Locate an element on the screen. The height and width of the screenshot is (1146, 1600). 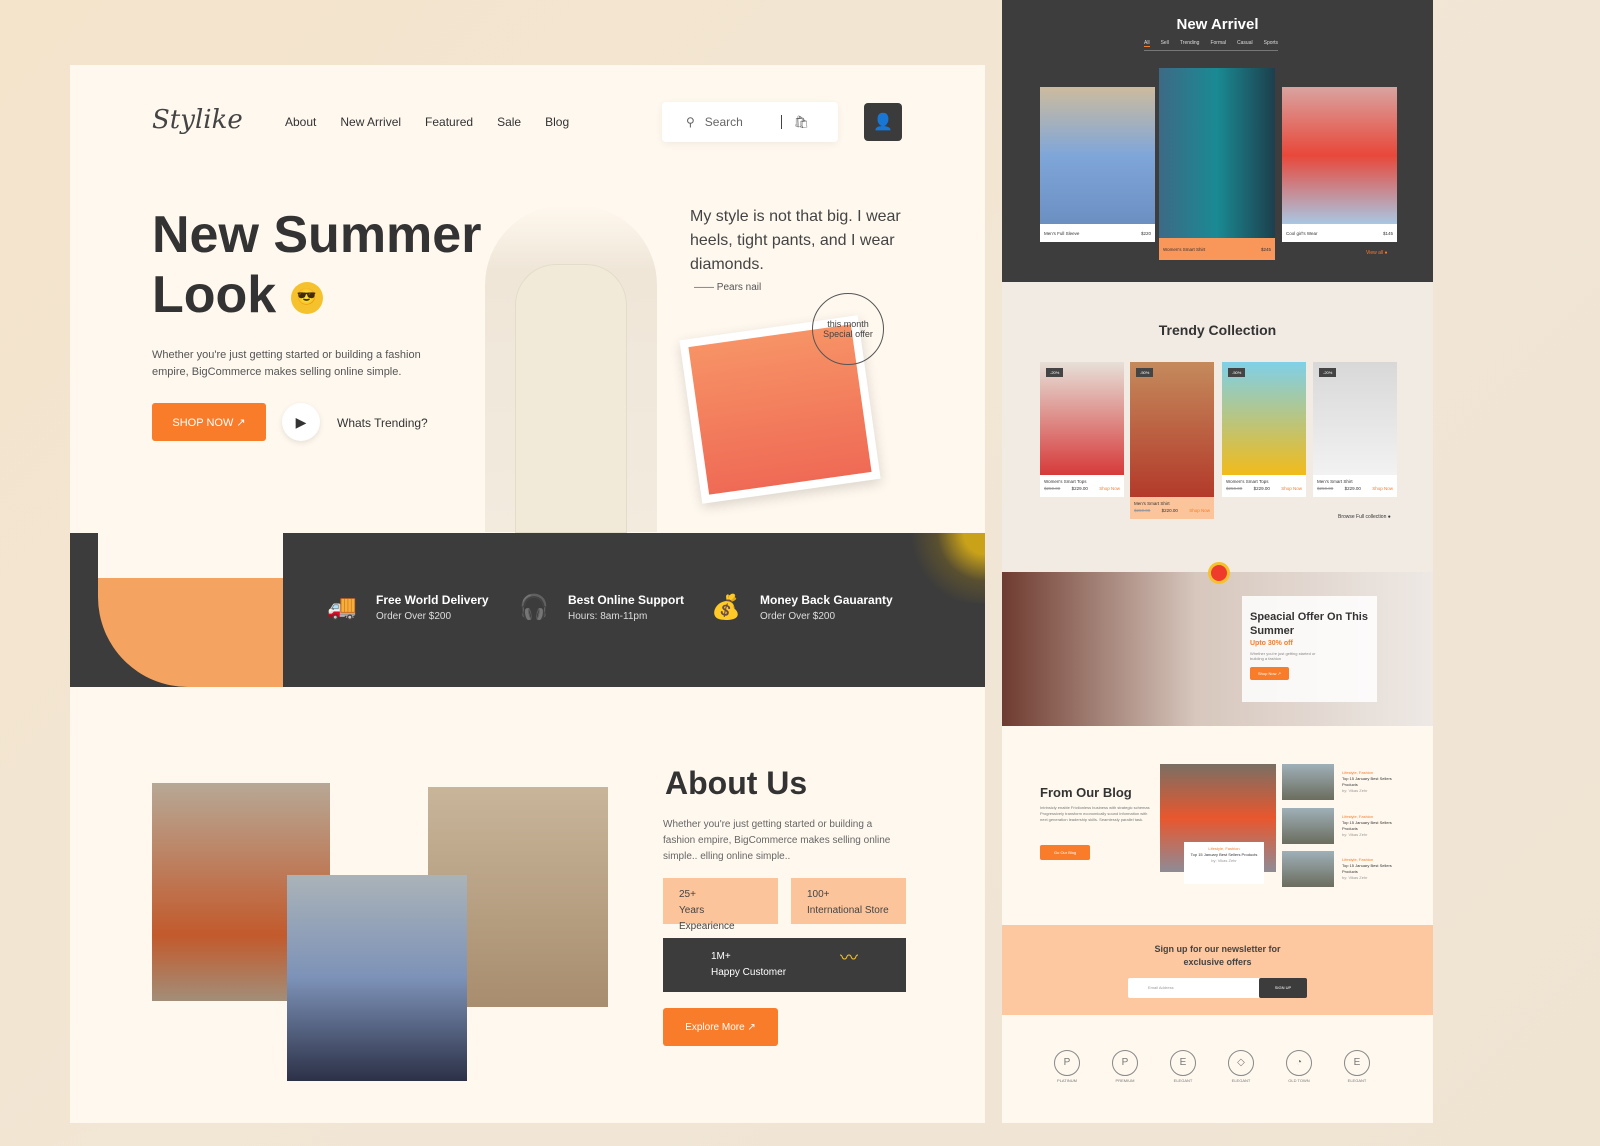
category-tabs: All Sell Trending Formal Casual Sports is located at coordinates (1211, 45).